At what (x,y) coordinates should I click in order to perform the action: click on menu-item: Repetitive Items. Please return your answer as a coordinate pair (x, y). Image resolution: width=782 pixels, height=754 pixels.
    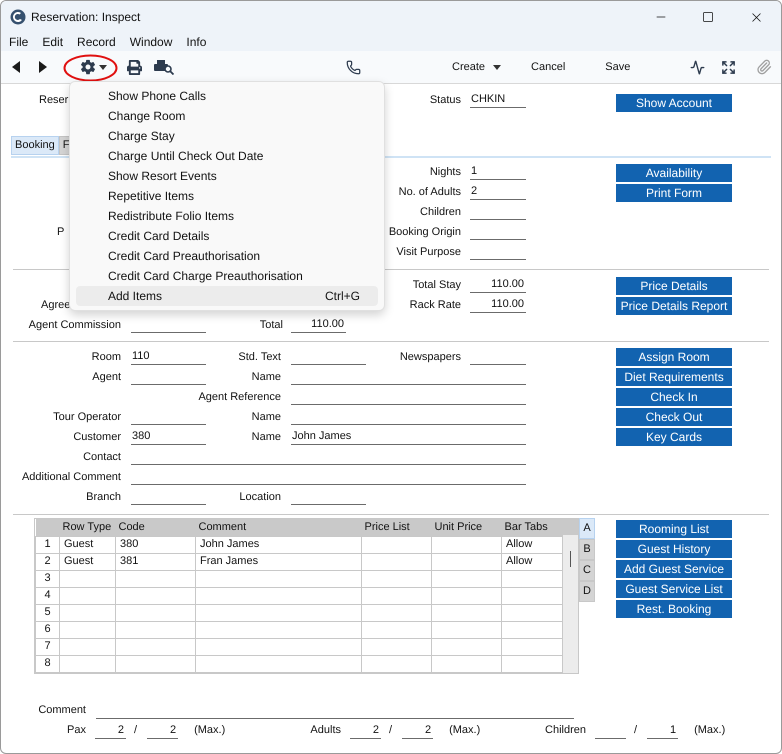
    Looking at the image, I should click on (227, 196).